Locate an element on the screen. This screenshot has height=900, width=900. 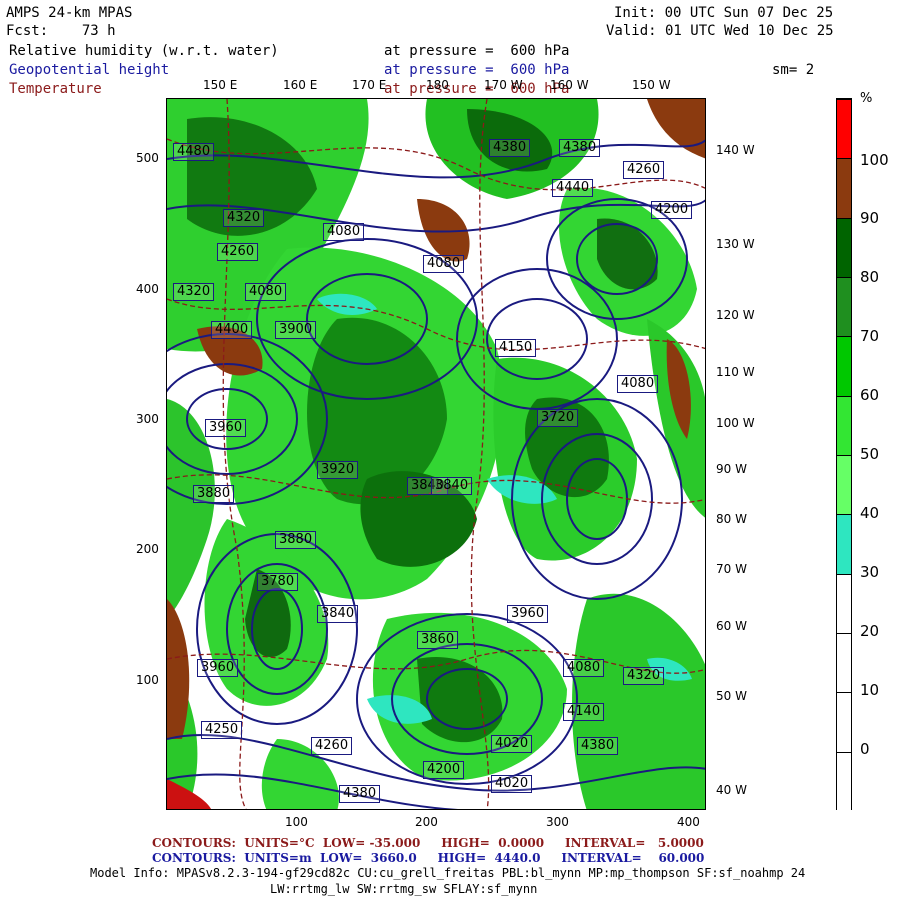
legend-unit: % is located at coordinates (866, 98).